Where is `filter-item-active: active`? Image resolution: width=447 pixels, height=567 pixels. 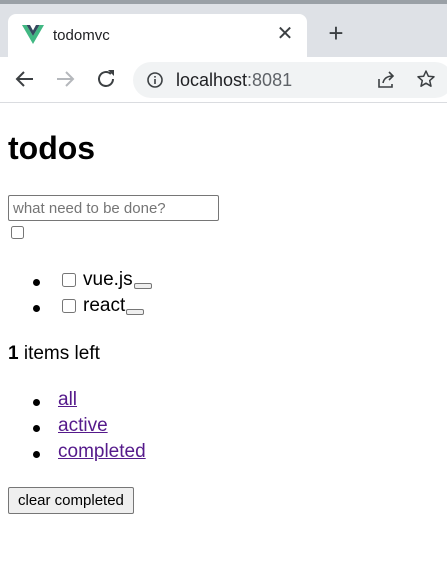 filter-item-active: active is located at coordinates (223, 428).